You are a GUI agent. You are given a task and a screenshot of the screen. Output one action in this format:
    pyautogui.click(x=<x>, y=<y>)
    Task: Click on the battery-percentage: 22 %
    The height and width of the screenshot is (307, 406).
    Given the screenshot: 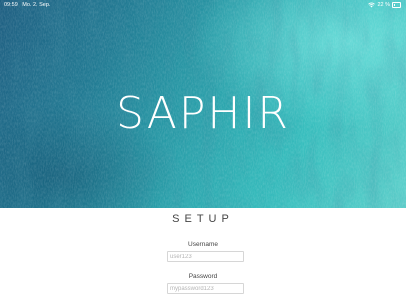 What is the action you would take?
    pyautogui.click(x=383, y=5)
    